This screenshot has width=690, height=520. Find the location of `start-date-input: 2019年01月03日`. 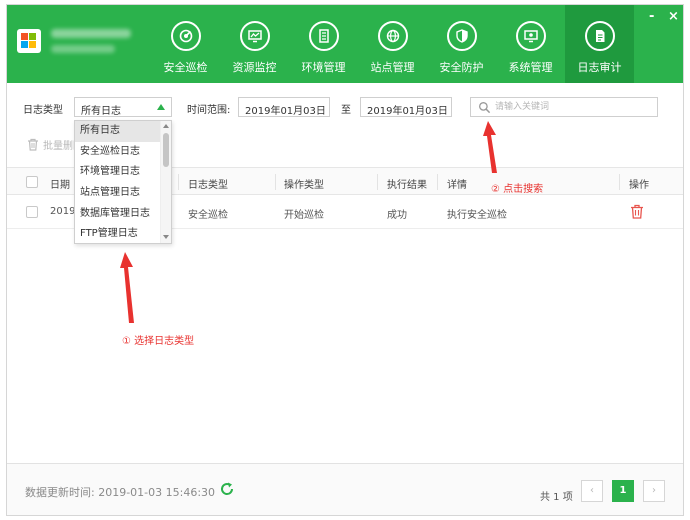

start-date-input: 2019年01月03日 is located at coordinates (284, 107).